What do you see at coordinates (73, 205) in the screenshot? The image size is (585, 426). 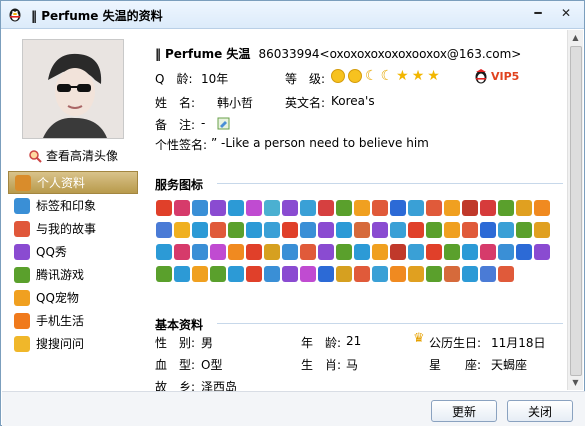 I see `sidebar-item-1: 标签和印象` at bounding box center [73, 205].